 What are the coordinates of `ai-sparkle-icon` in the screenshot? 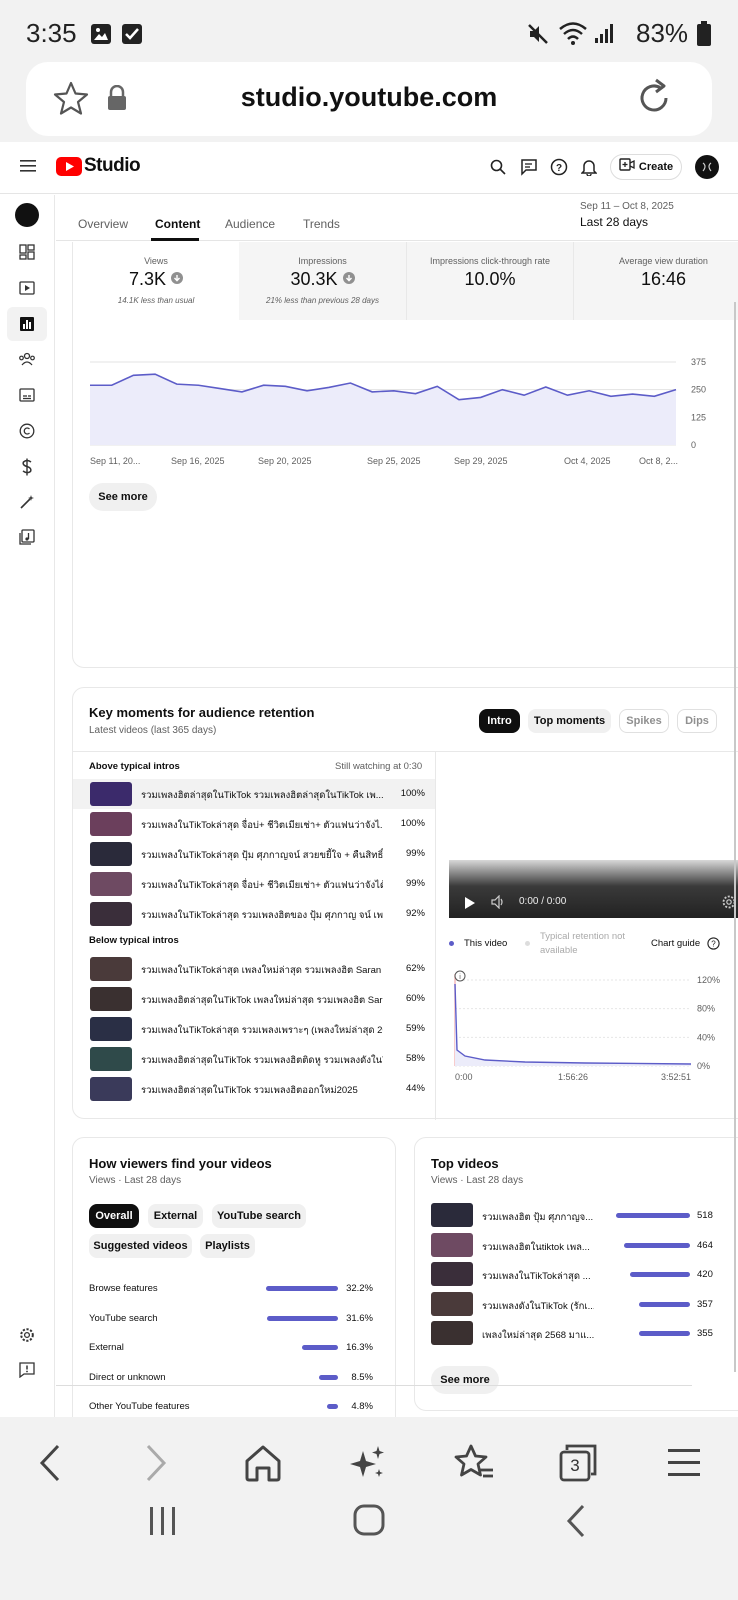 It's located at (368, 1463).